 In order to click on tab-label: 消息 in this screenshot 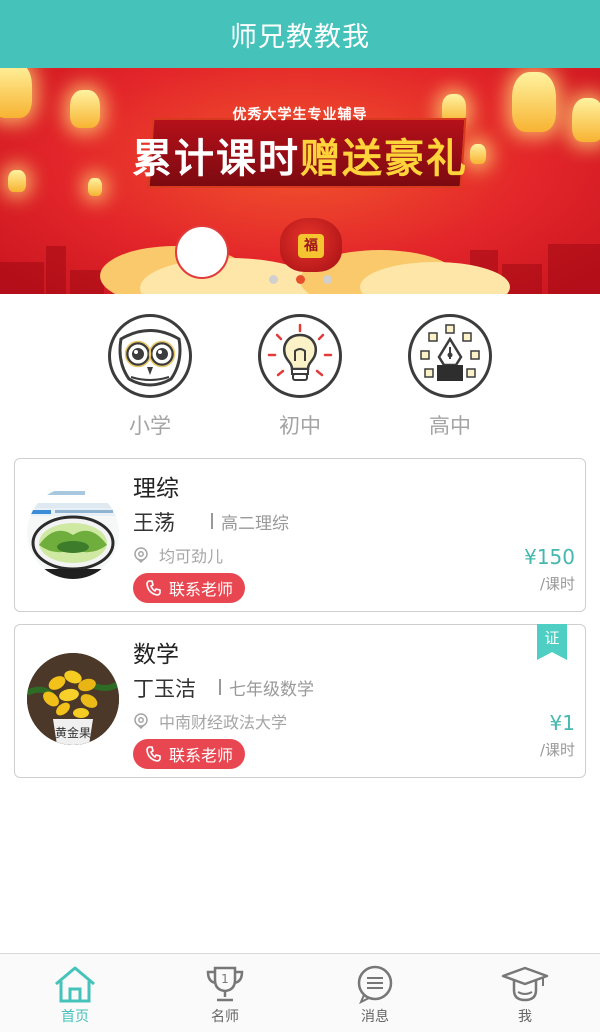, I will do `click(375, 1017)`.